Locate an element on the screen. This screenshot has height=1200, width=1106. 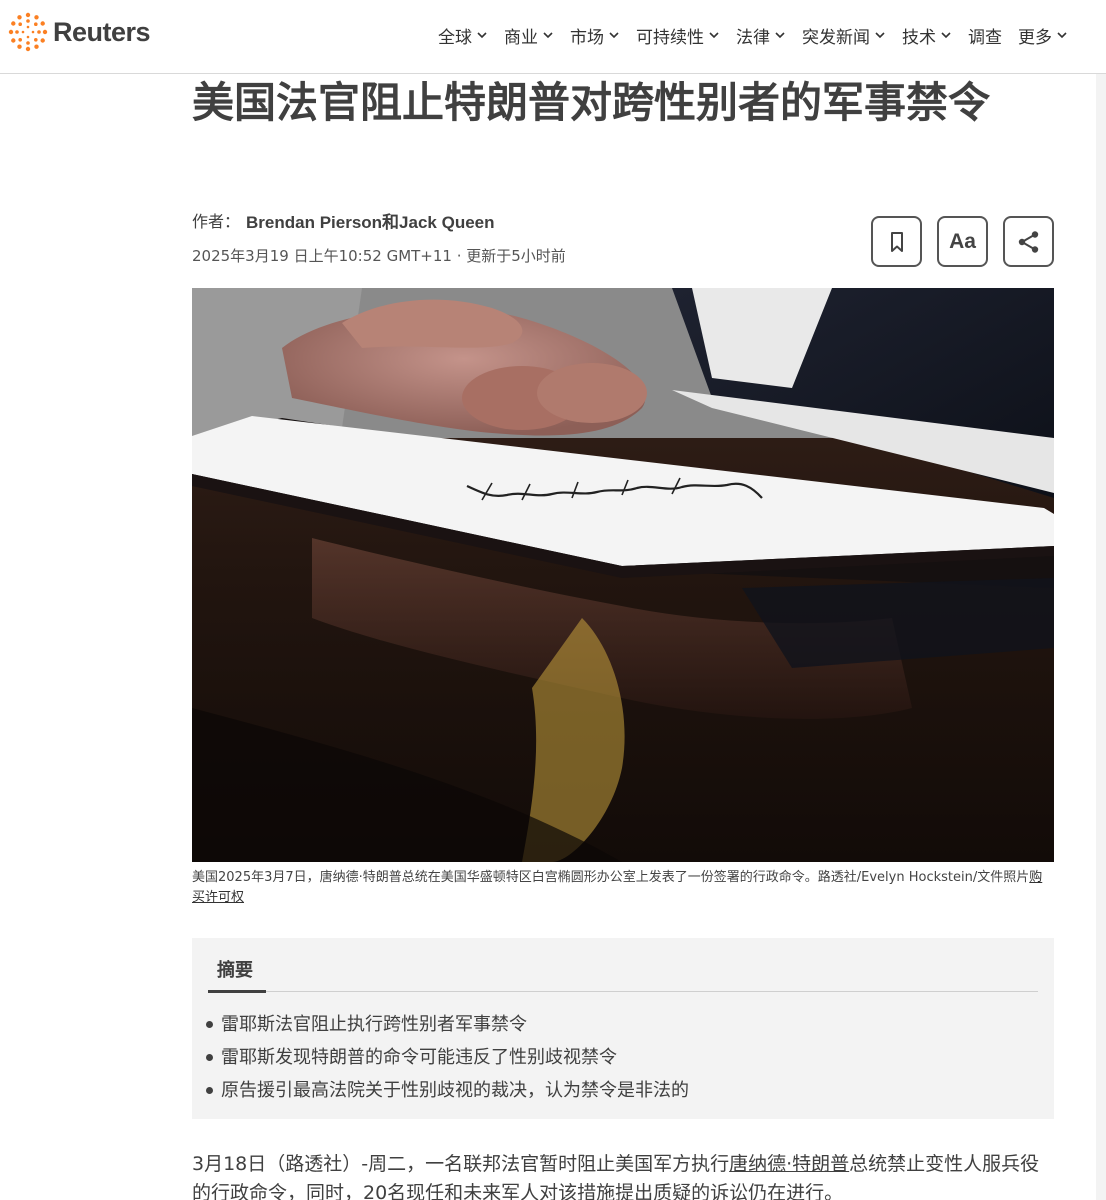
summary-title: 摘要 is located at coordinates (235, 970).